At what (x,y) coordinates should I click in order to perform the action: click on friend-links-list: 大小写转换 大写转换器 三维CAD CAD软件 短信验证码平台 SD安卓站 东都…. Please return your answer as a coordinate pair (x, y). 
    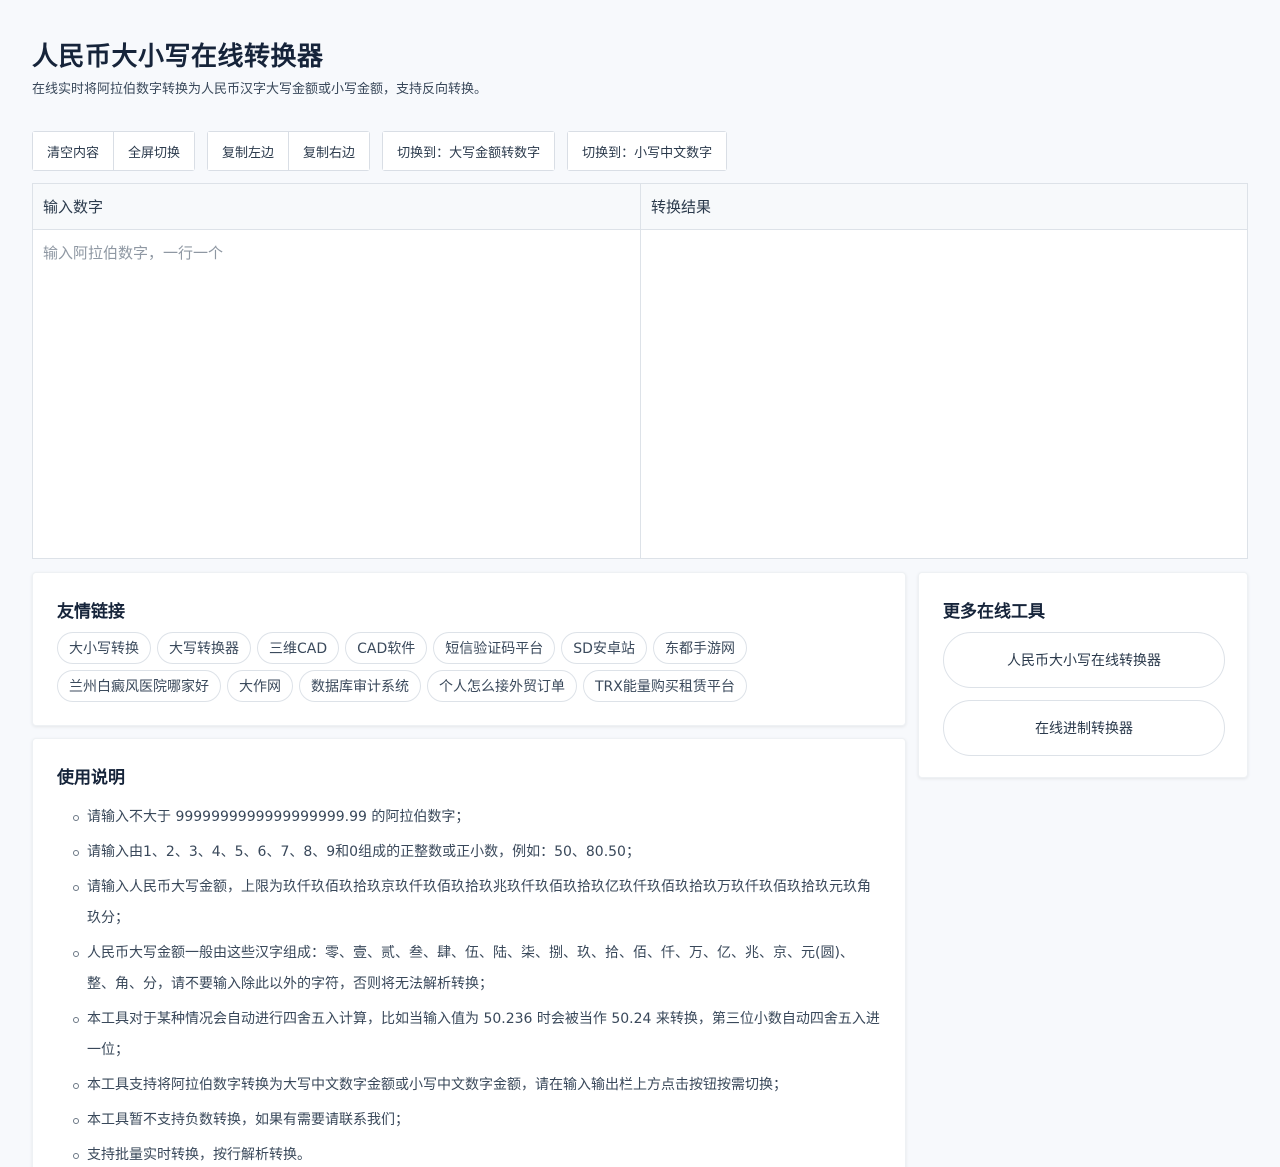
    Looking at the image, I should click on (469, 667).